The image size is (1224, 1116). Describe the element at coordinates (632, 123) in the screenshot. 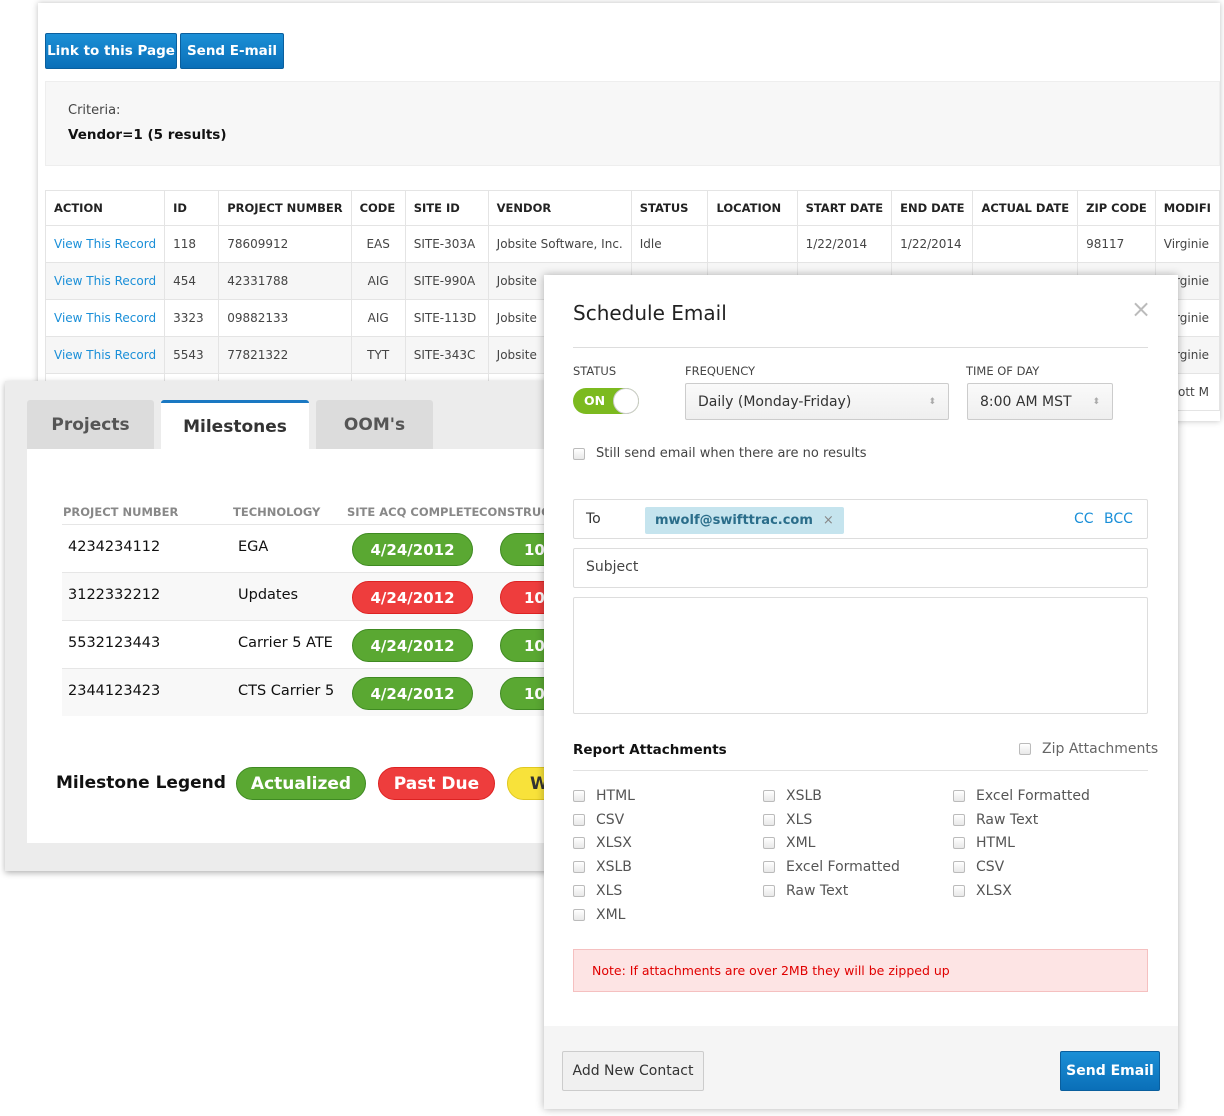

I see `criteria-box: Criteria: Vendor=1 (5 results)` at that location.